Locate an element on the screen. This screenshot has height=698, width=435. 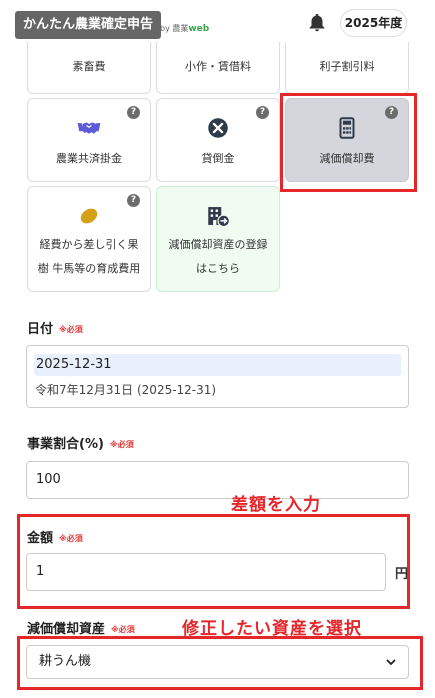
asset-label: 減価償却資産 ※必須 is located at coordinates (81, 629).